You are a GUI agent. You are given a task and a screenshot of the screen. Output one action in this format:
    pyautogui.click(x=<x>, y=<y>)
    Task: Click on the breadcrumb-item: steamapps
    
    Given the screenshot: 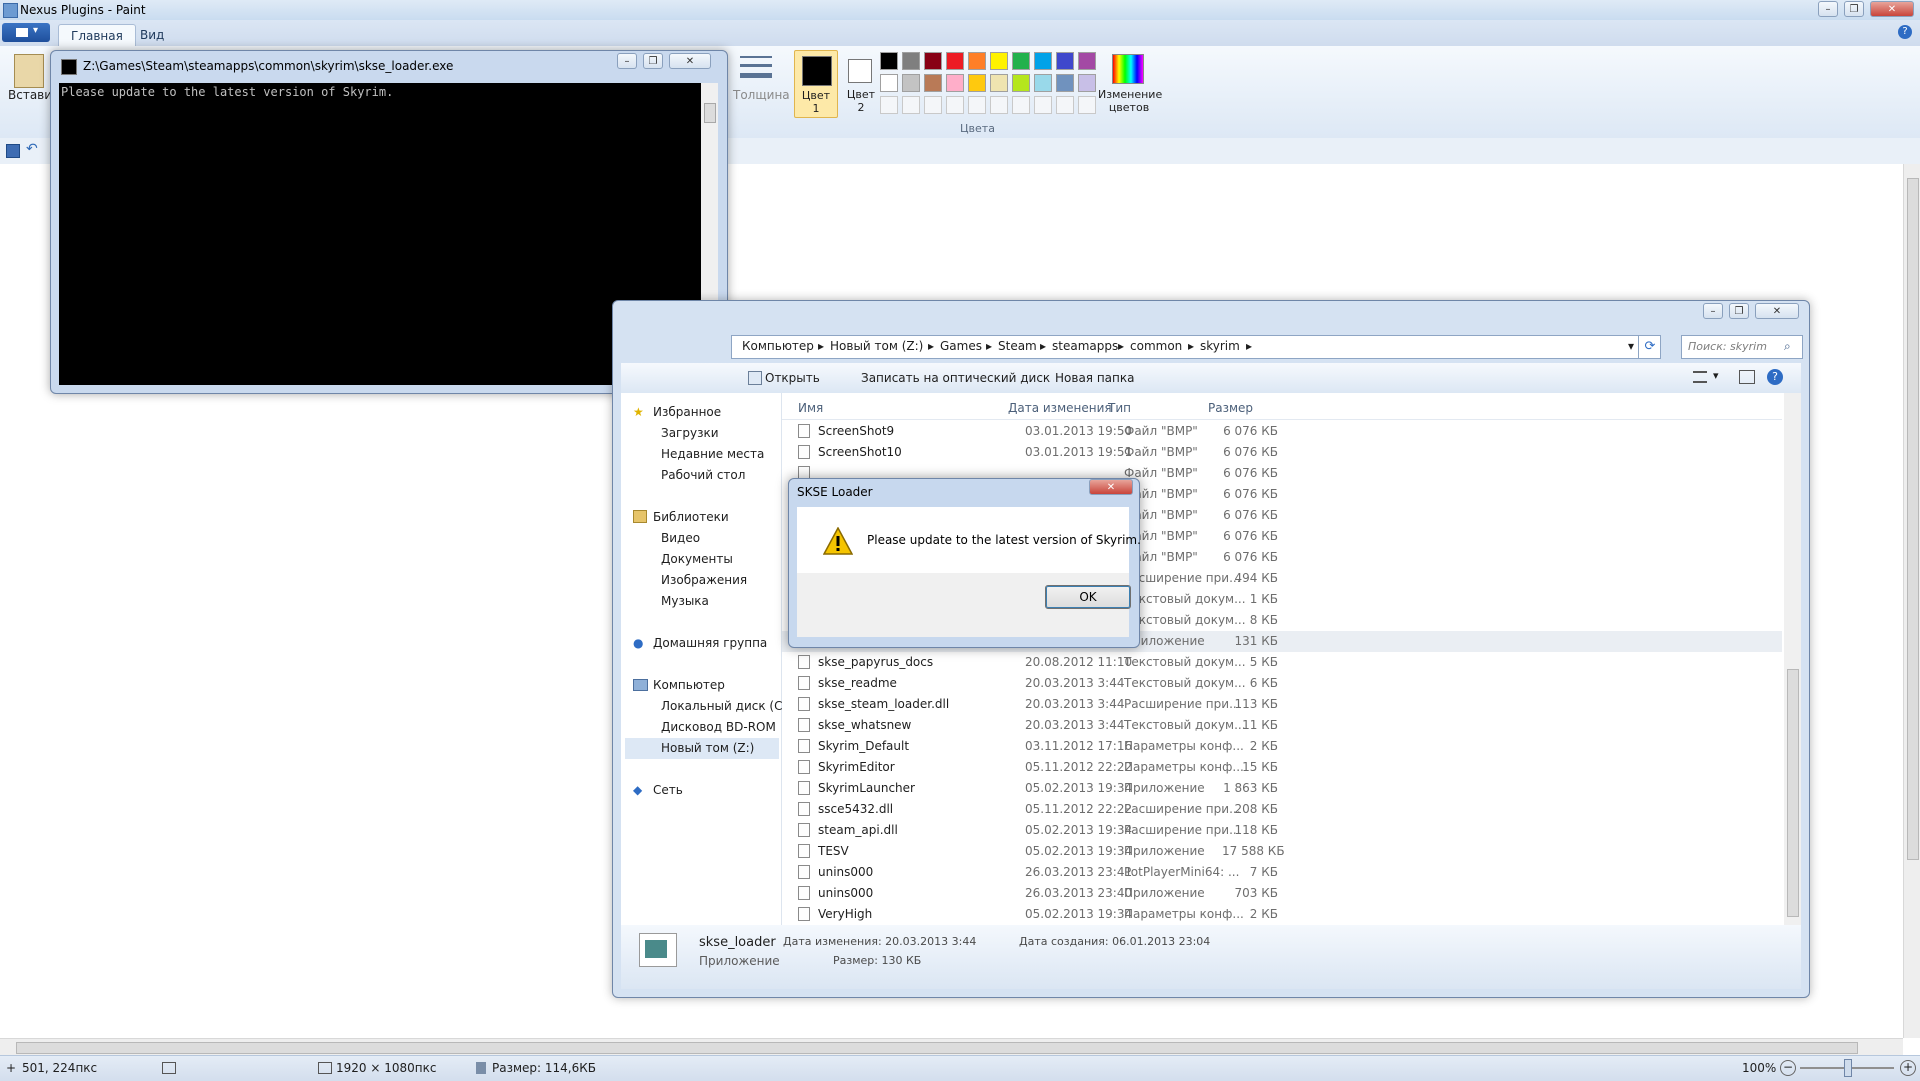 What is the action you would take?
    pyautogui.click(x=1085, y=346)
    